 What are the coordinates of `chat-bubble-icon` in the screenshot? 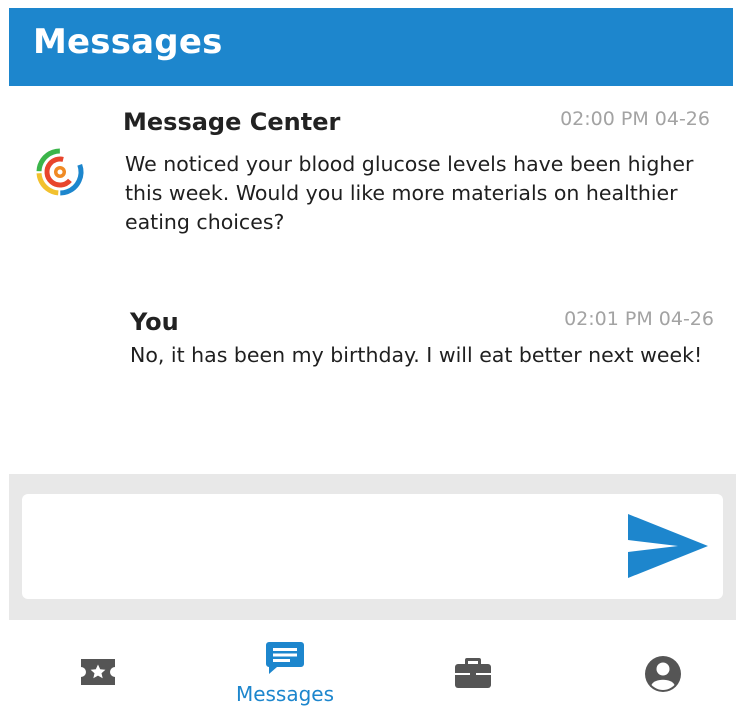 It's located at (285, 658).